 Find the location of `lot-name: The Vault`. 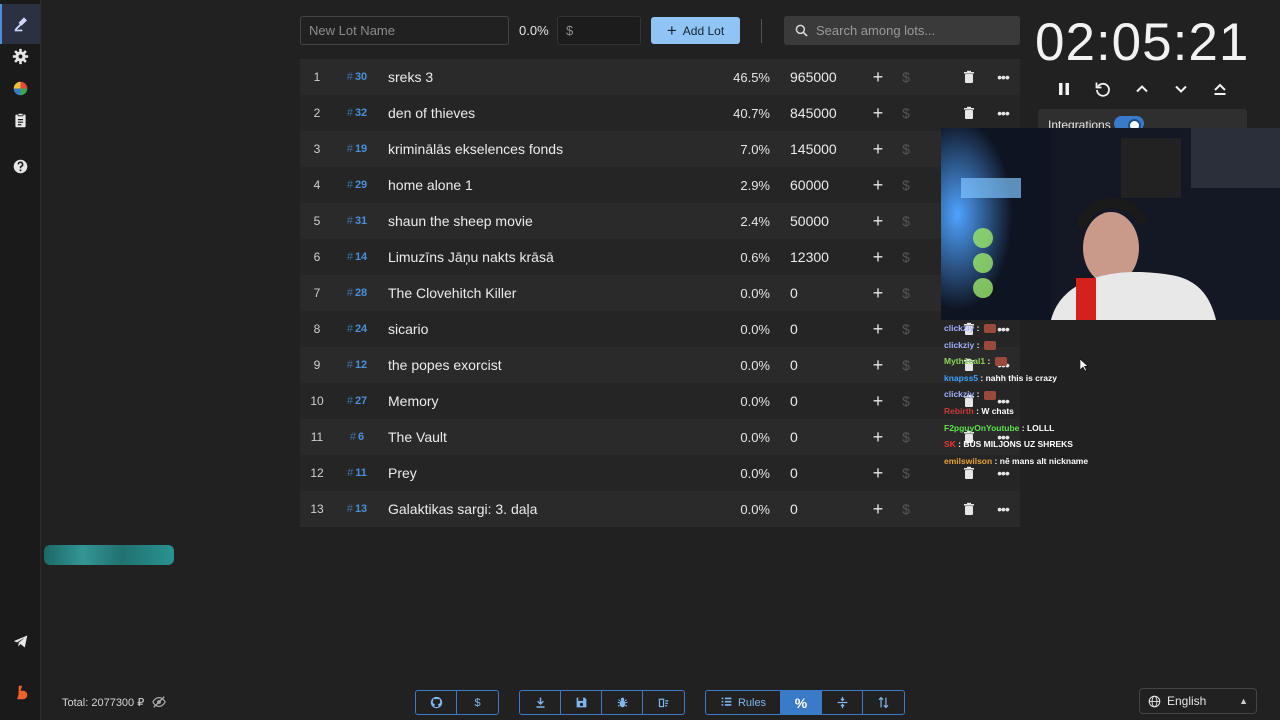

lot-name: The Vault is located at coordinates (417, 437).